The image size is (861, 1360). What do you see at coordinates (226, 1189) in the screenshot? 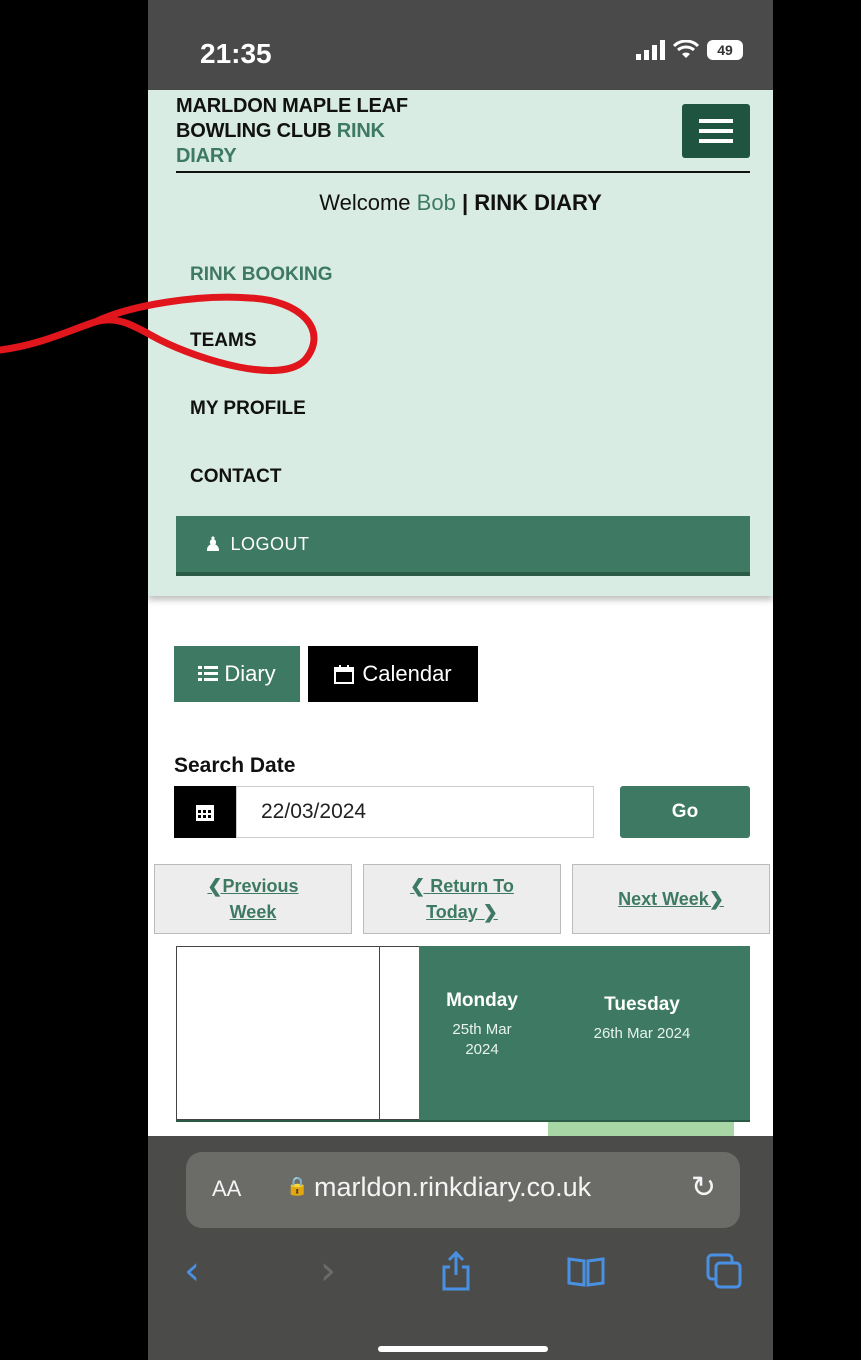
I see `reader-settings-button: AA` at bounding box center [226, 1189].